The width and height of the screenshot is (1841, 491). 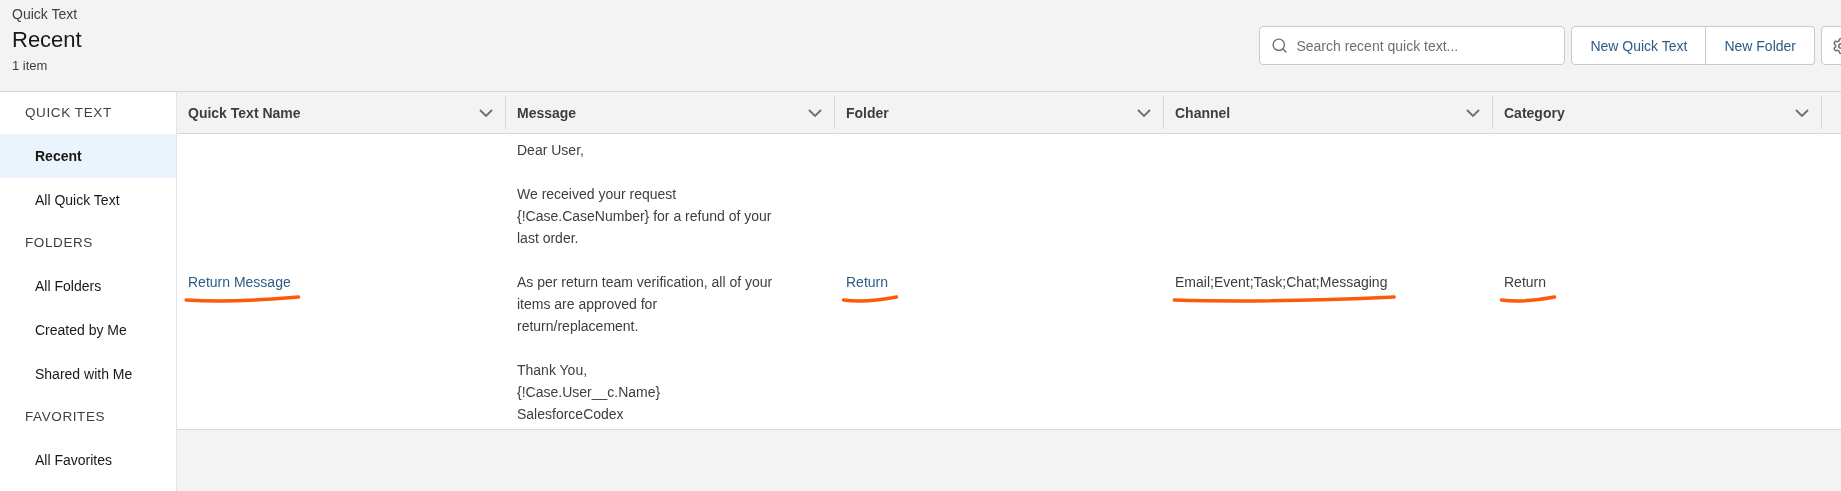 I want to click on column-header: Quick Text Name, so click(x=341, y=112).